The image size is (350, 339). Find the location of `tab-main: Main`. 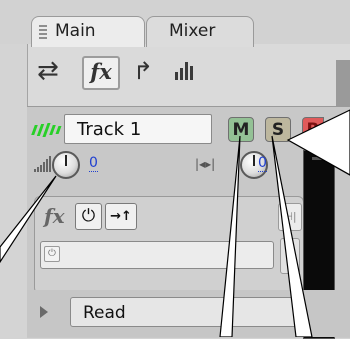

tab-main: Main is located at coordinates (88, 31).